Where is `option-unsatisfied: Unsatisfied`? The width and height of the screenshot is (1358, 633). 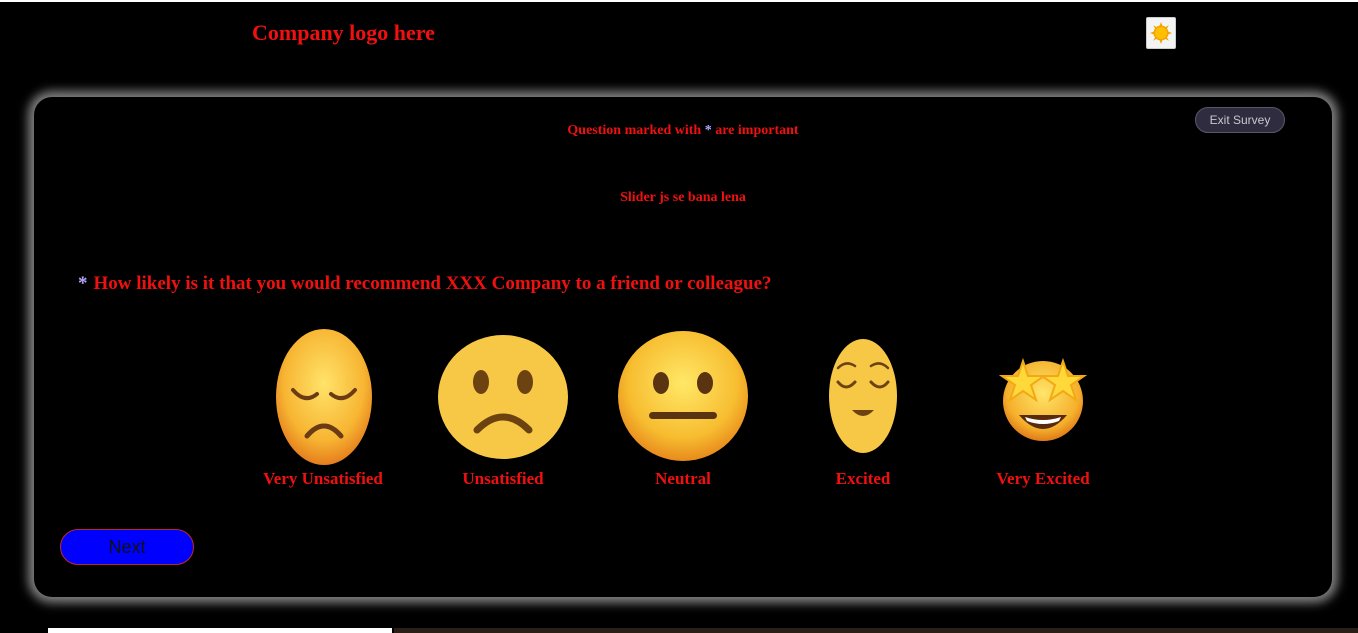 option-unsatisfied: Unsatisfied is located at coordinates (503, 297).